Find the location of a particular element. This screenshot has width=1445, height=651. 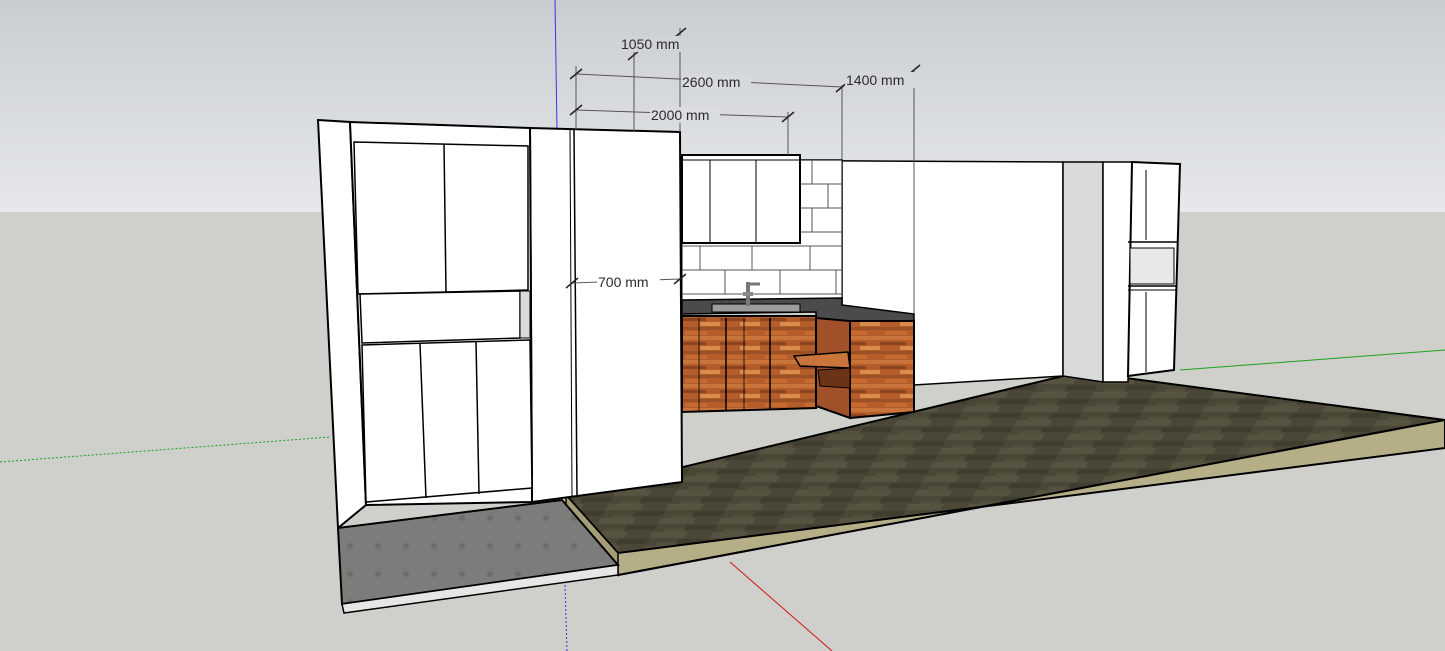

open-niche is located at coordinates (445, 317).